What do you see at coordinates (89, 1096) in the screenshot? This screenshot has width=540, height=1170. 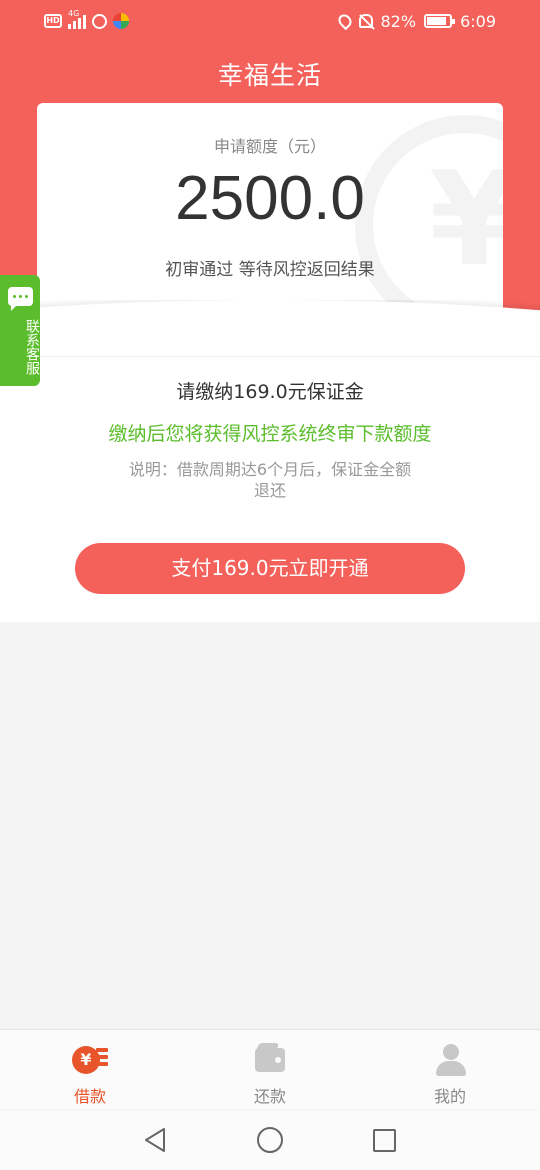 I see `tab-loan-label: 借款` at bounding box center [89, 1096].